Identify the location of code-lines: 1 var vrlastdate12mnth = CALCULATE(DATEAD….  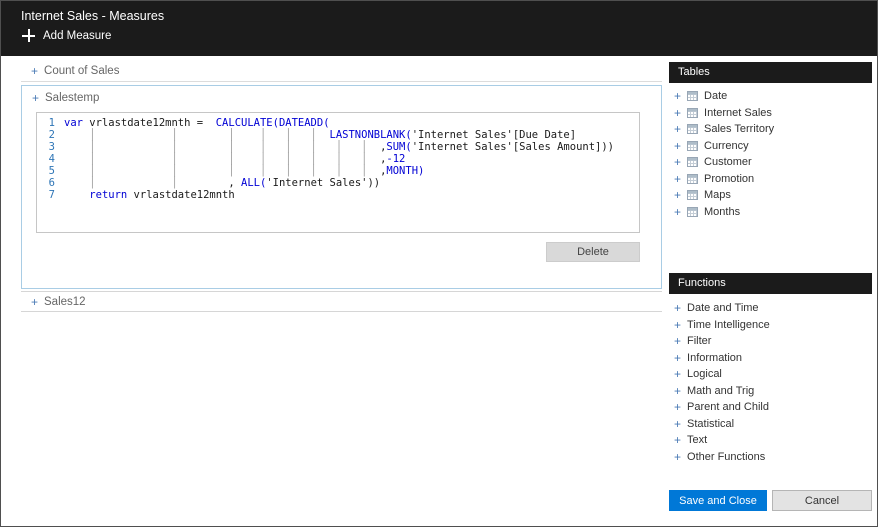
(338, 159).